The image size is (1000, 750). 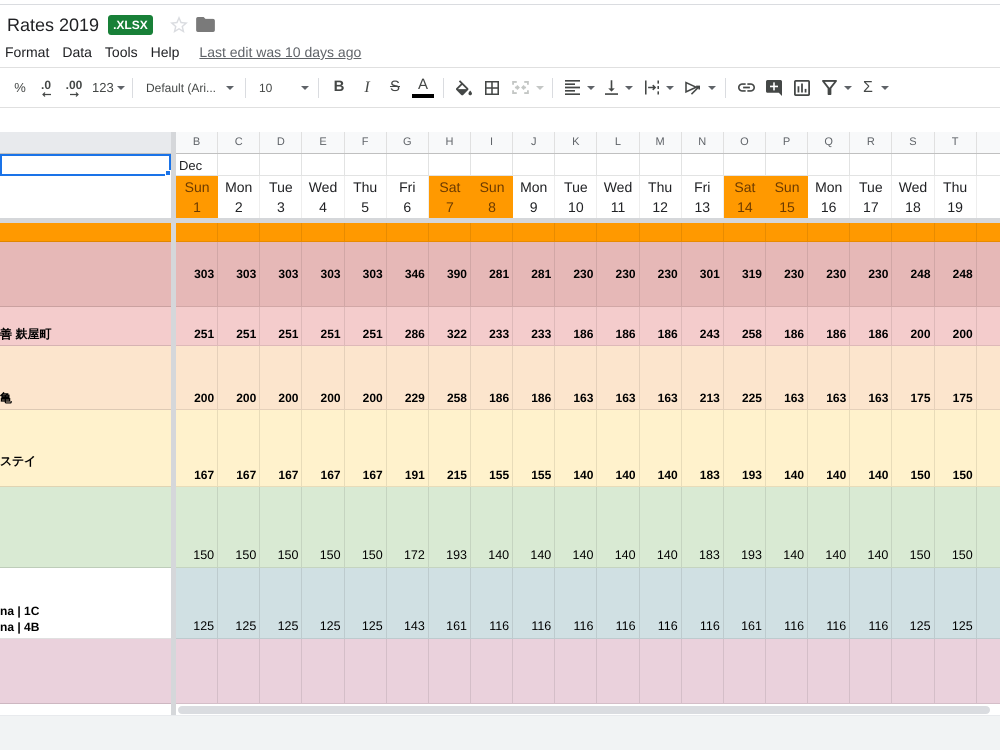 What do you see at coordinates (584, 710) in the screenshot?
I see `scrollbar-thumb` at bounding box center [584, 710].